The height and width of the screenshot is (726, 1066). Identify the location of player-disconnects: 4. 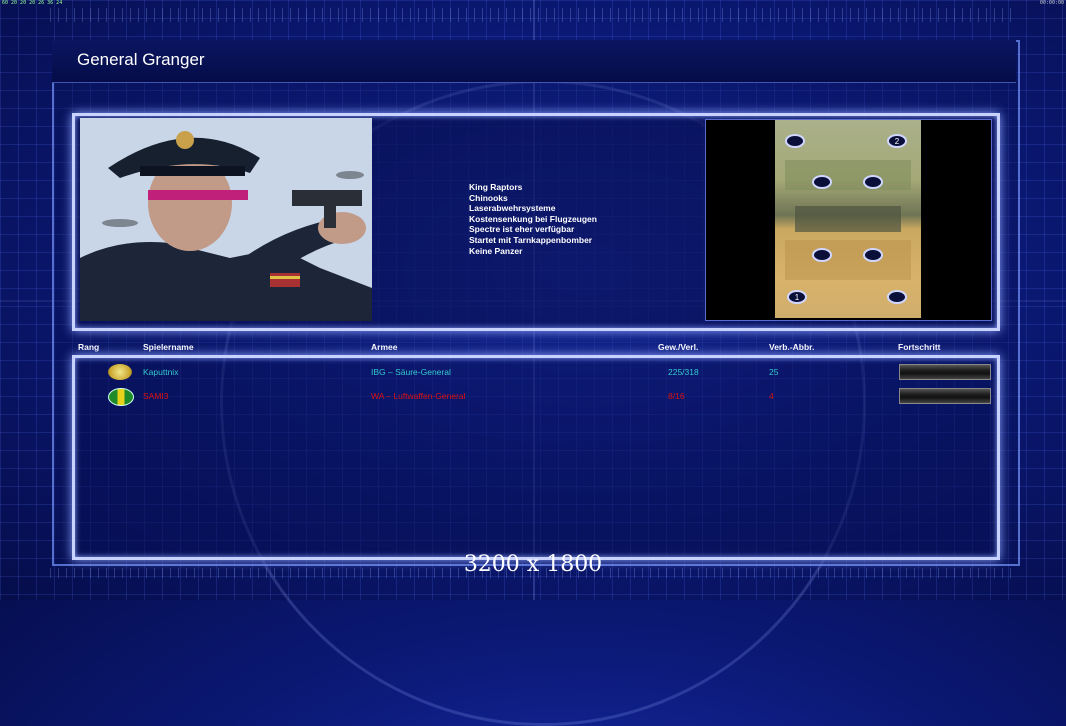
(771, 396).